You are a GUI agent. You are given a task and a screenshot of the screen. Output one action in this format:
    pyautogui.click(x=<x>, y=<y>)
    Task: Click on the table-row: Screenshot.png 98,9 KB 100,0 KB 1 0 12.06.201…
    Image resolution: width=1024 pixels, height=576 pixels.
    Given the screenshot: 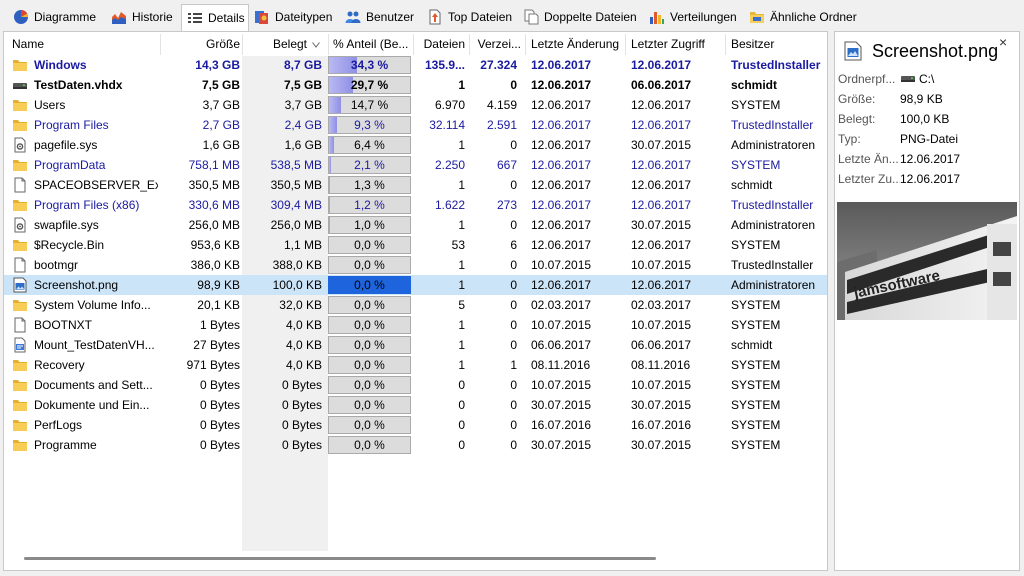 What is the action you would take?
    pyautogui.click(x=415, y=285)
    